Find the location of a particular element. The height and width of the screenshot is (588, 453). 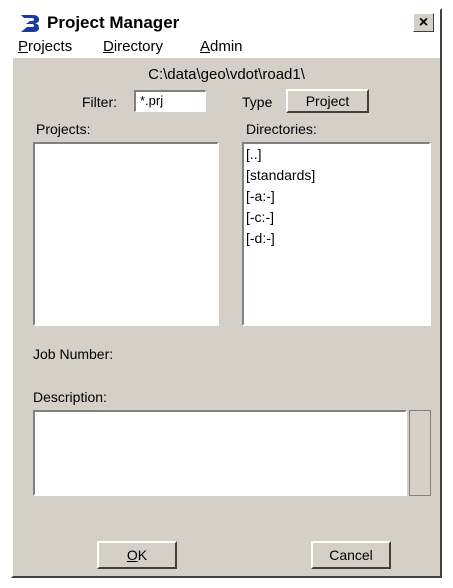

ok-label: K is located at coordinates (142, 555).